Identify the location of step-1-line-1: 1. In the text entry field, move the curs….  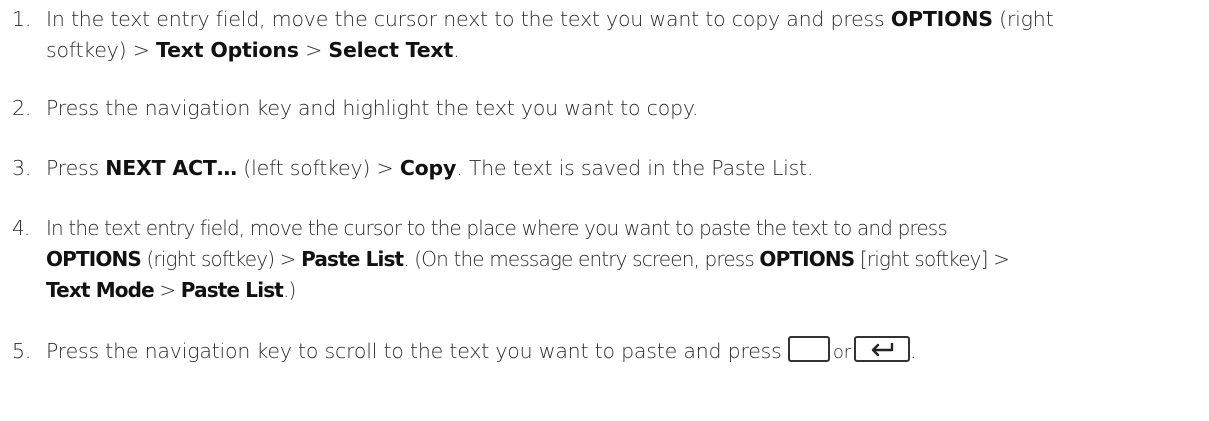
(607, 19).